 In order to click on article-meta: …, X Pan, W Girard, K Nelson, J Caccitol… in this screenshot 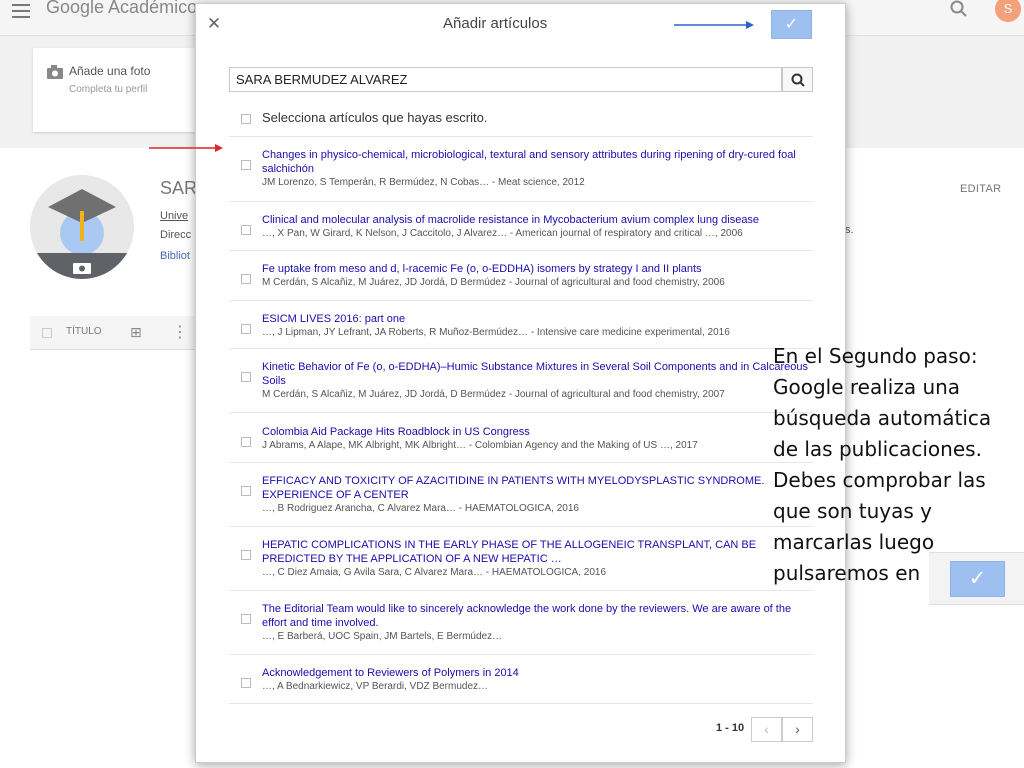, I will do `click(502, 233)`.